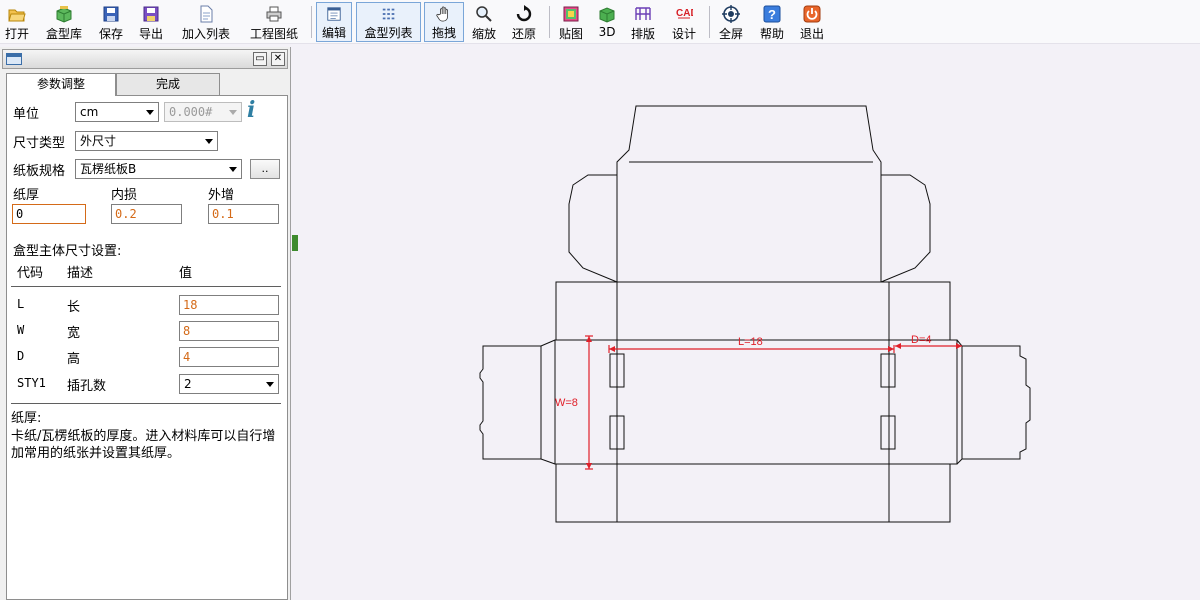  I want to click on param-code: D, so click(21, 356).